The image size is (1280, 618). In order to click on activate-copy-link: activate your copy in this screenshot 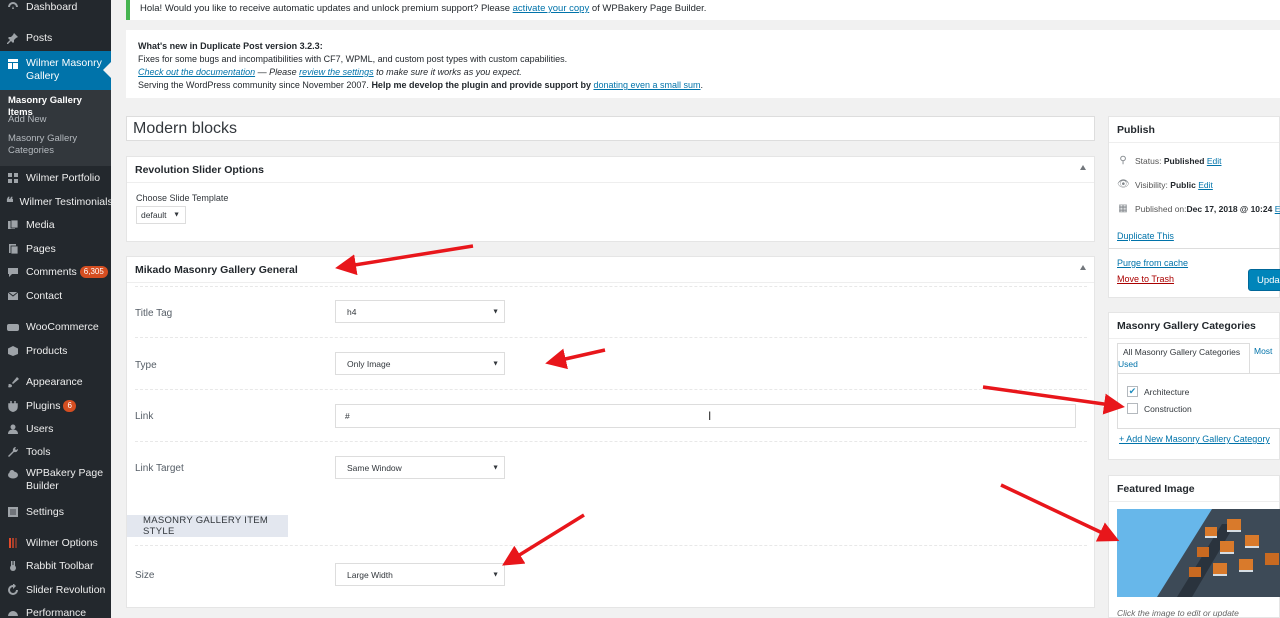, I will do `click(551, 8)`.